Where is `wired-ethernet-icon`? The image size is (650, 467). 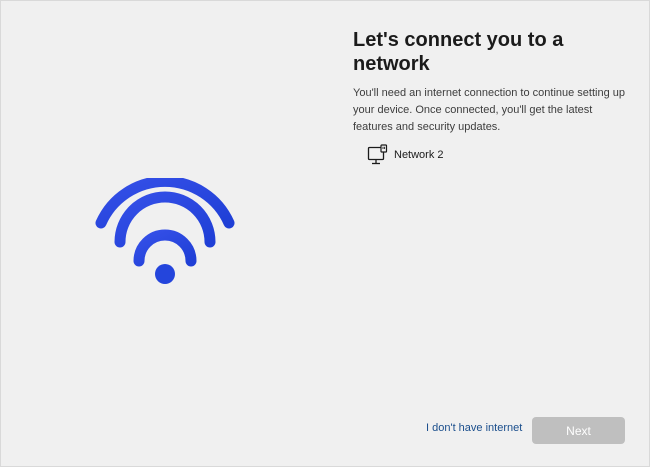
wired-ethernet-icon is located at coordinates (377, 154).